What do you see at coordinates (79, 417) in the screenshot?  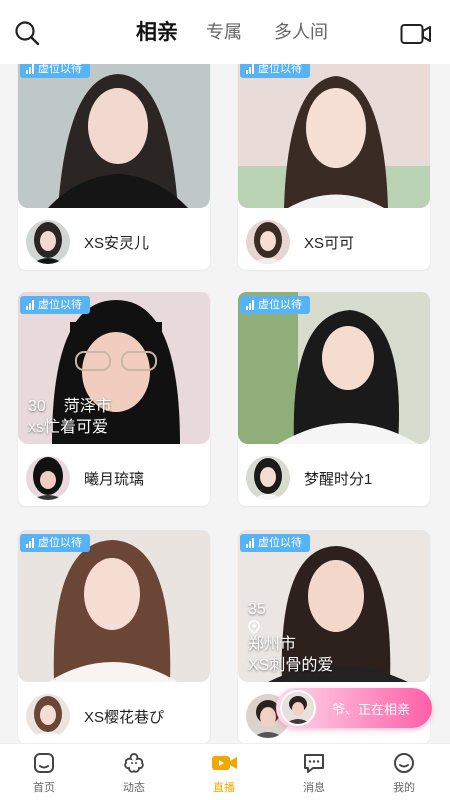 I see `room-meta: 30 菏泽市 xs忙着可爱` at bounding box center [79, 417].